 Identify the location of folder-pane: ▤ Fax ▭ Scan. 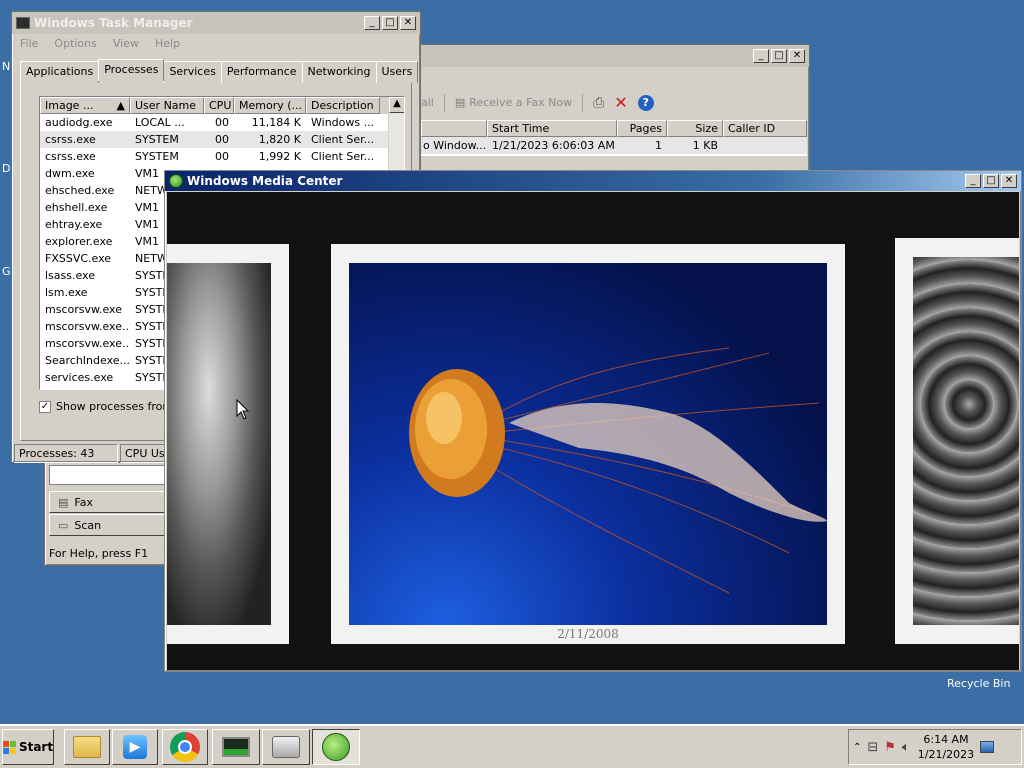
(108, 505).